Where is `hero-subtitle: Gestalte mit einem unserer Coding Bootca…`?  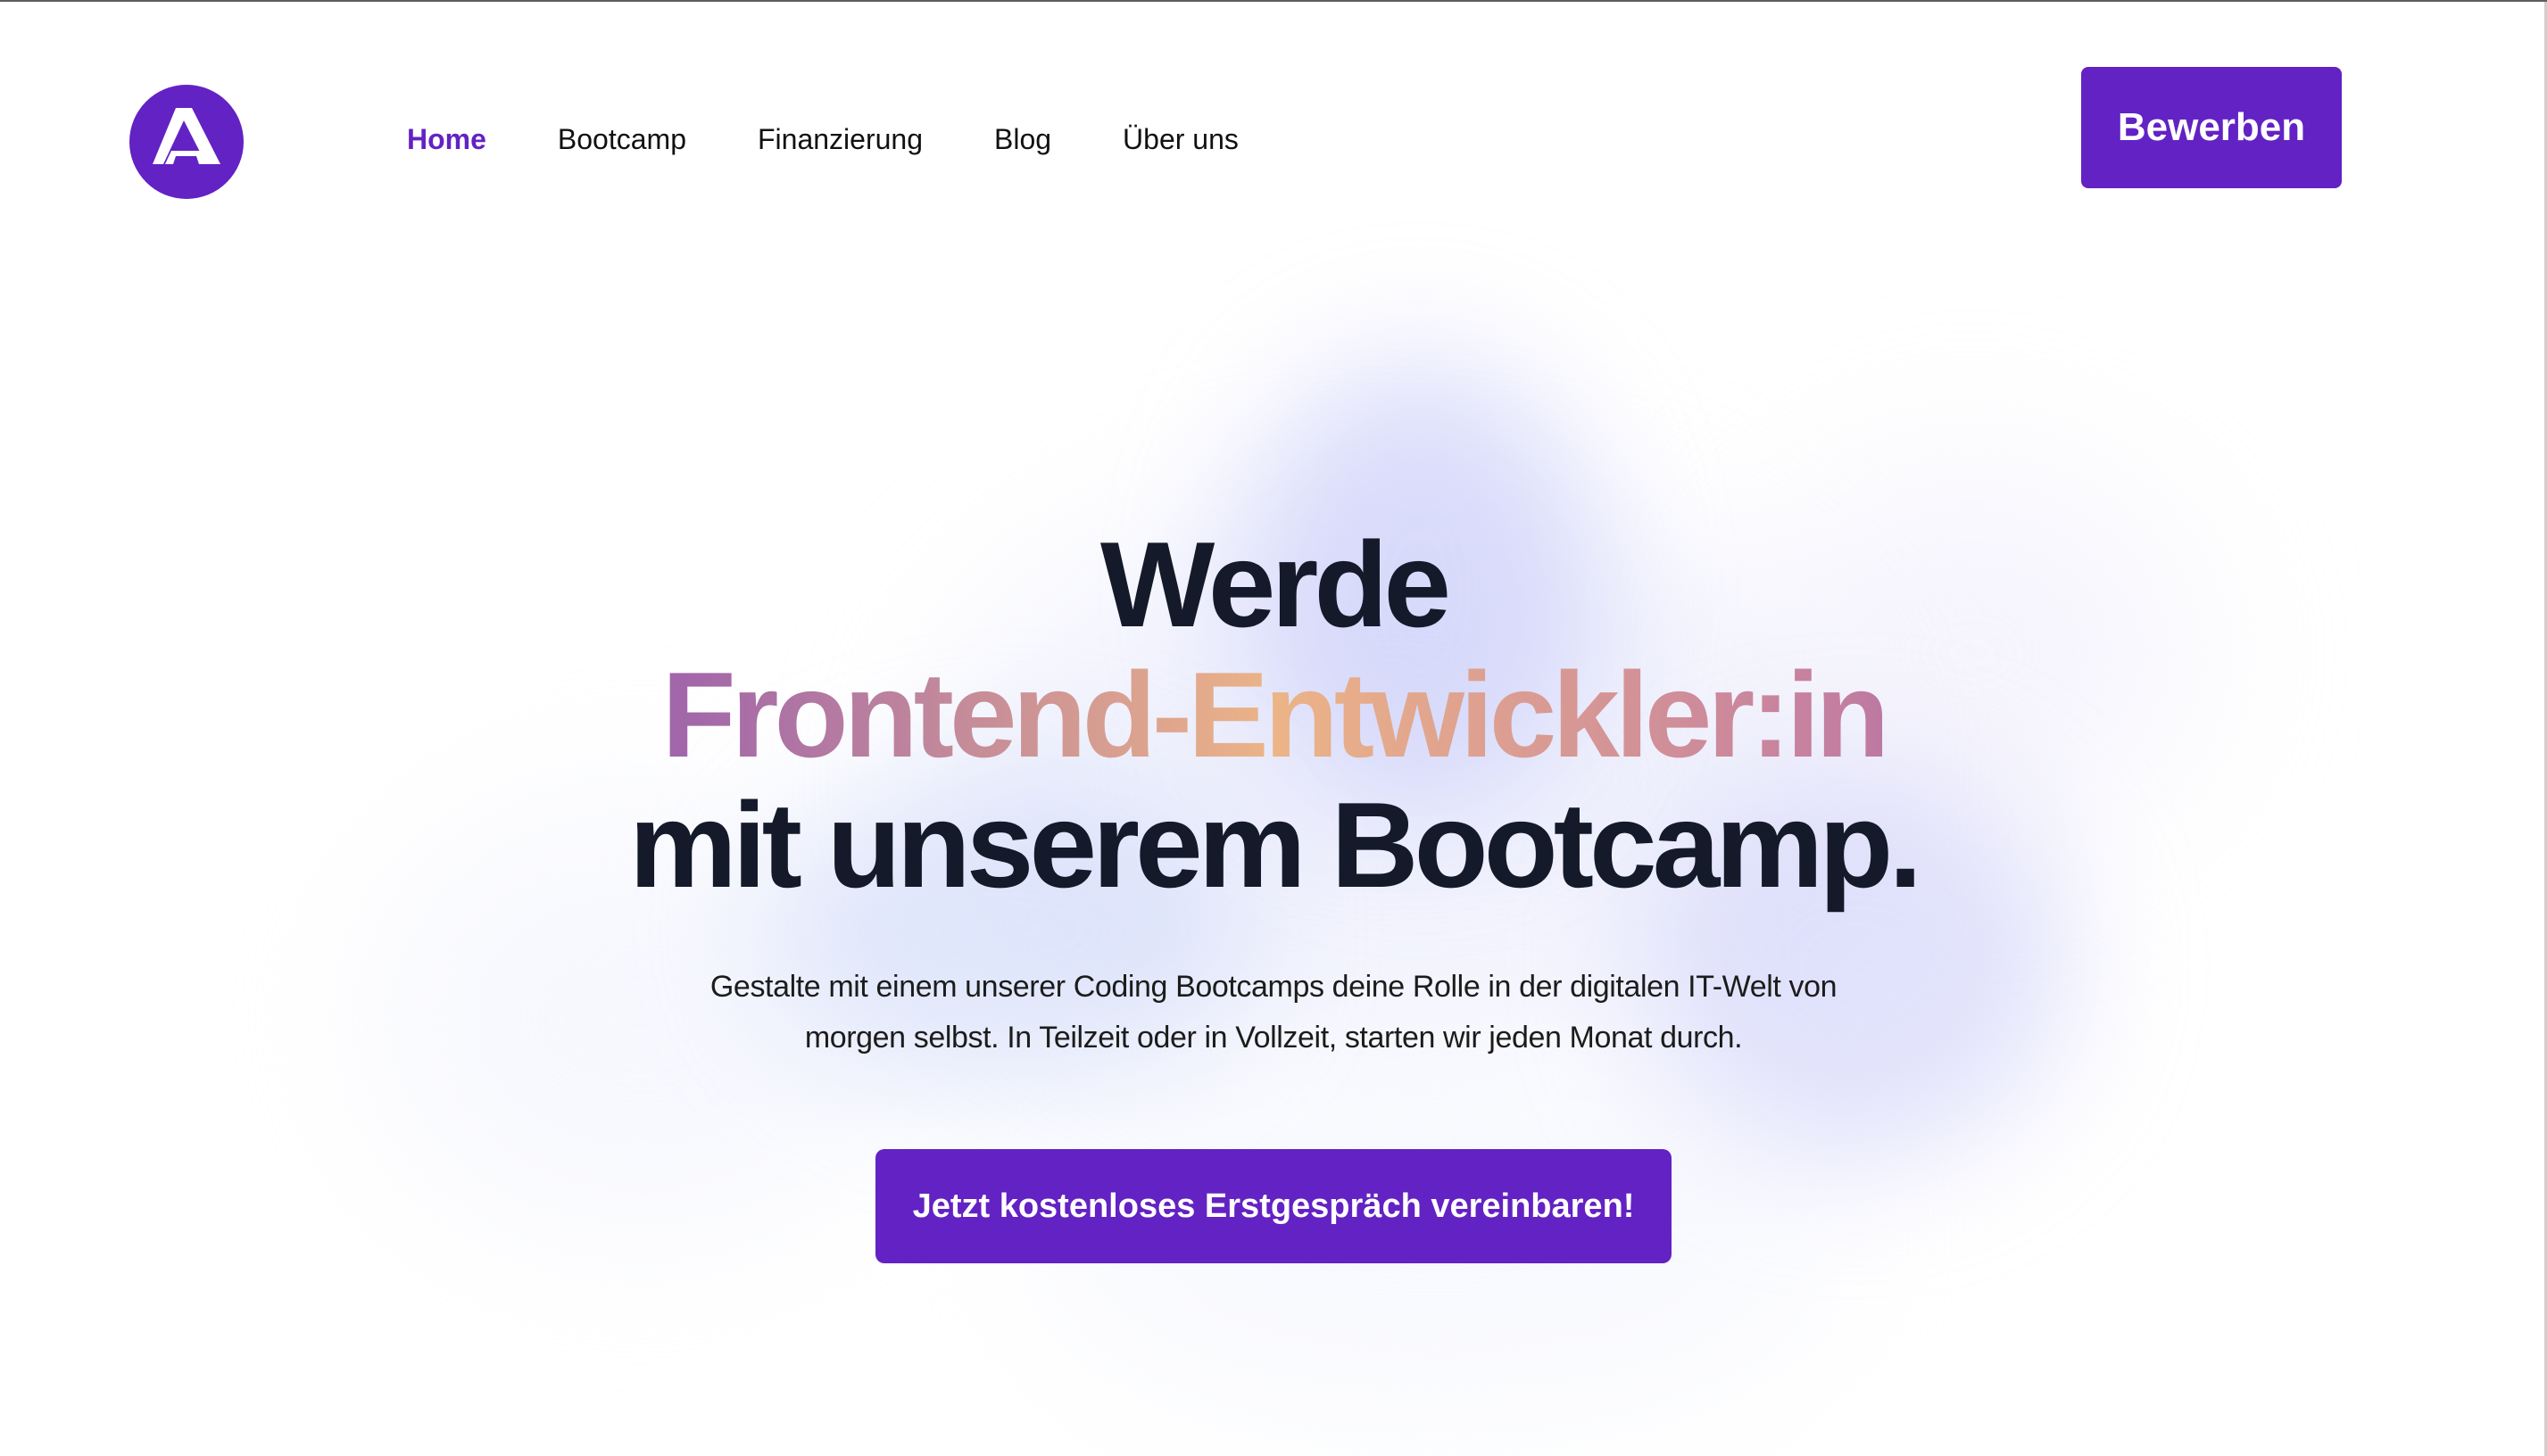
hero-subtitle: Gestalte mit einem unserer Coding Bootca… is located at coordinates (1273, 1013).